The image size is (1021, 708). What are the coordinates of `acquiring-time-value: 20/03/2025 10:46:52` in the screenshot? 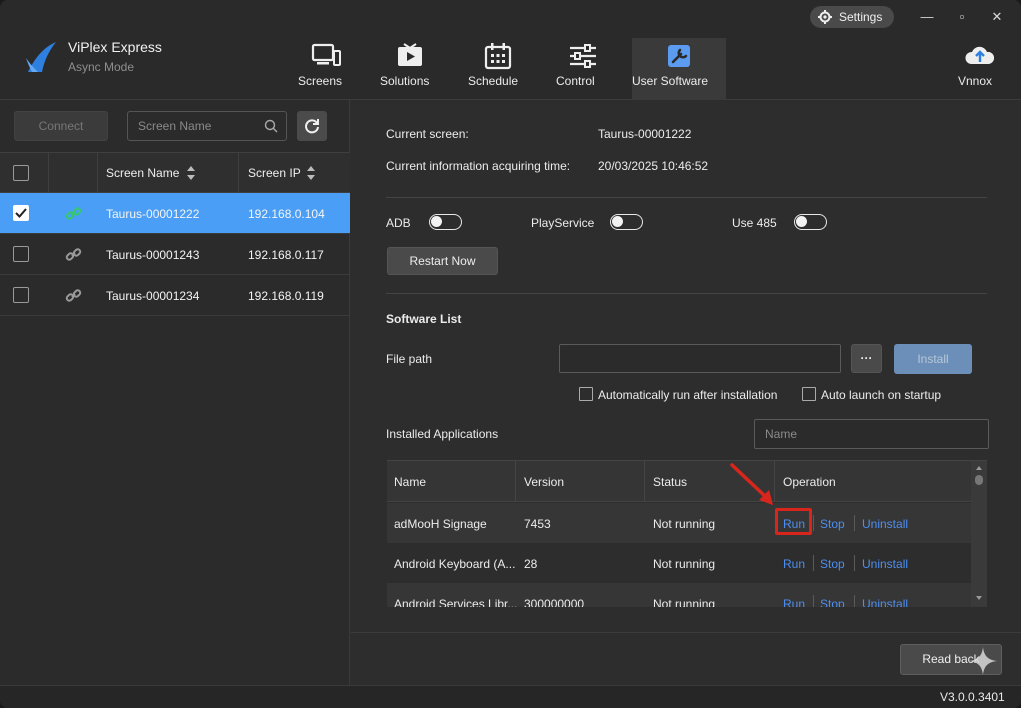 It's located at (653, 166).